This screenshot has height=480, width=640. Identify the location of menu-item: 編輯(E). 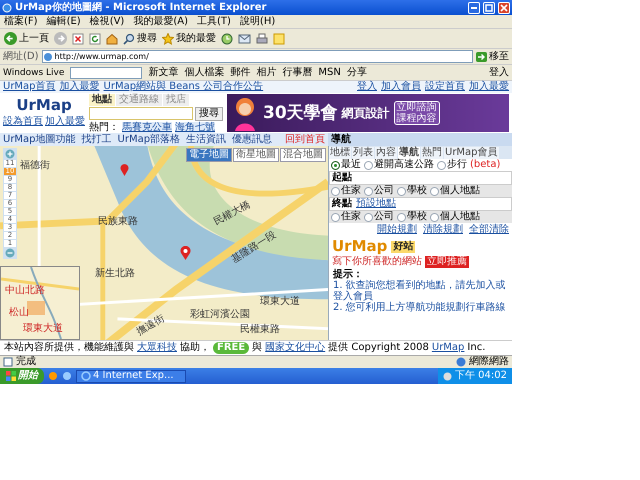
(63, 22).